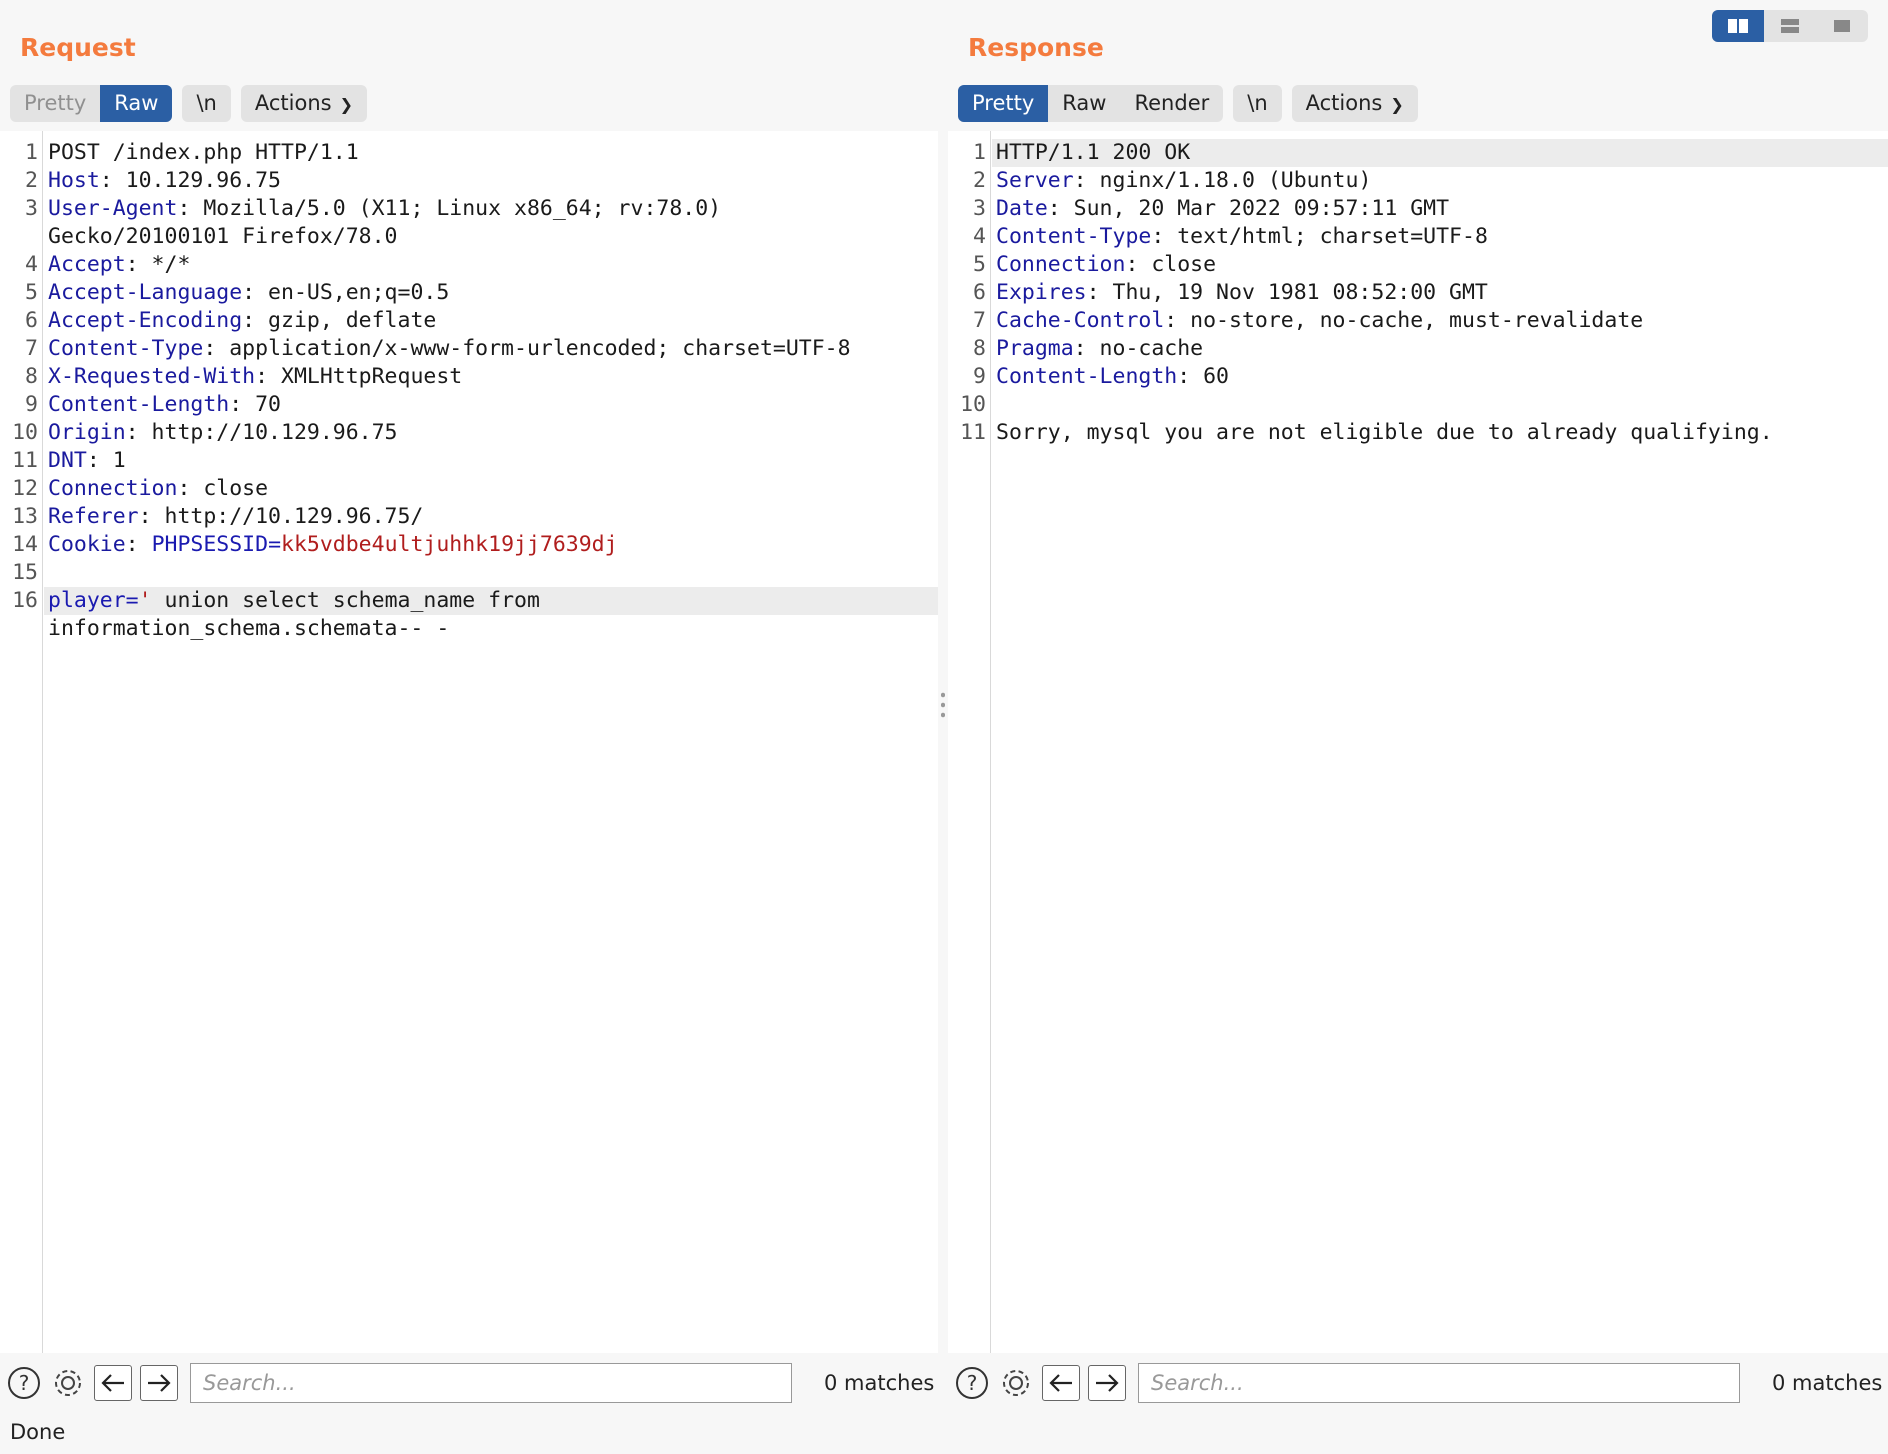  Describe the element at coordinates (1171, 103) in the screenshot. I see `tab-render: Render` at that location.